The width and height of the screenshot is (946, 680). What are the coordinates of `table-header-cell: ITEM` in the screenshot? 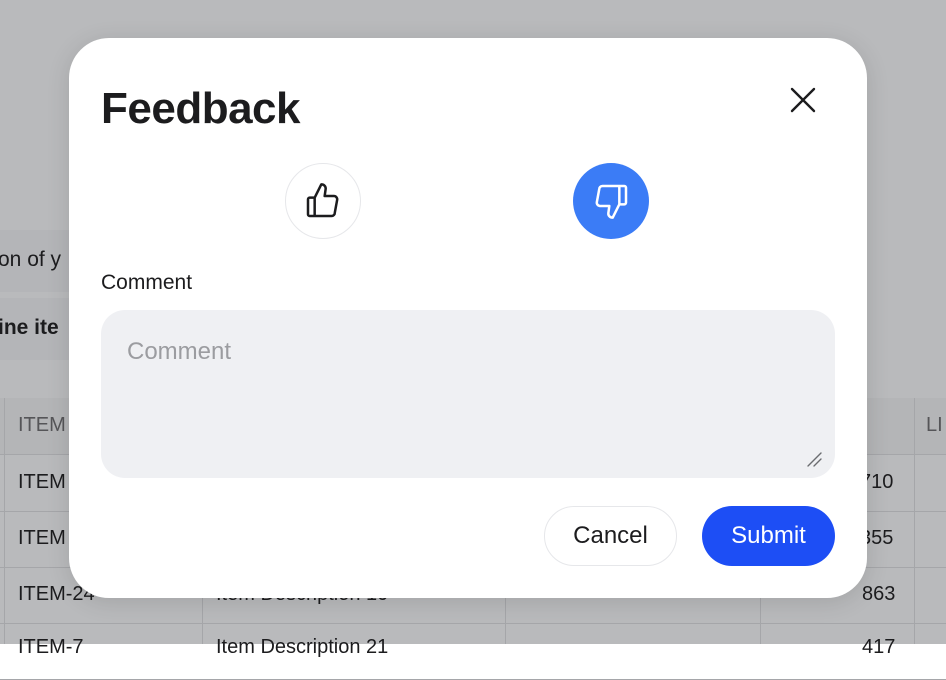 It's located at (42, 425).